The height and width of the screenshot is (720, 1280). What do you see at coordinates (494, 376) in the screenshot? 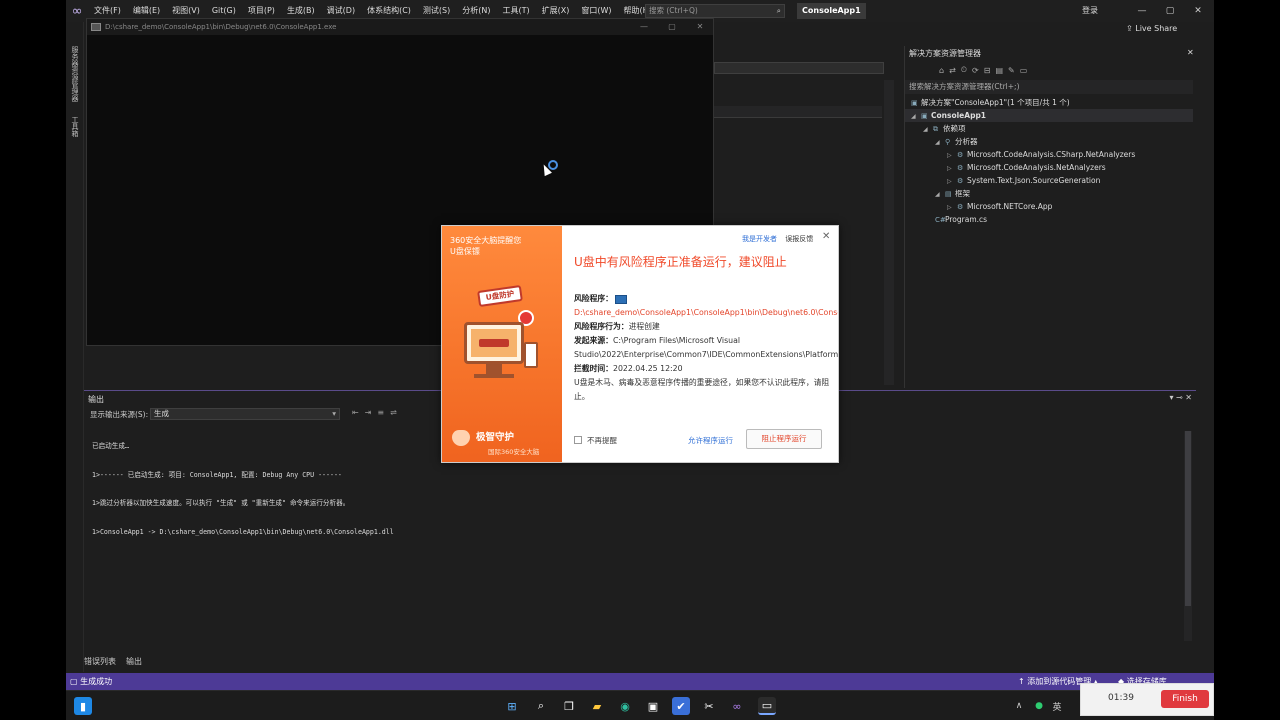
I see `monitor-base` at bounding box center [494, 376].